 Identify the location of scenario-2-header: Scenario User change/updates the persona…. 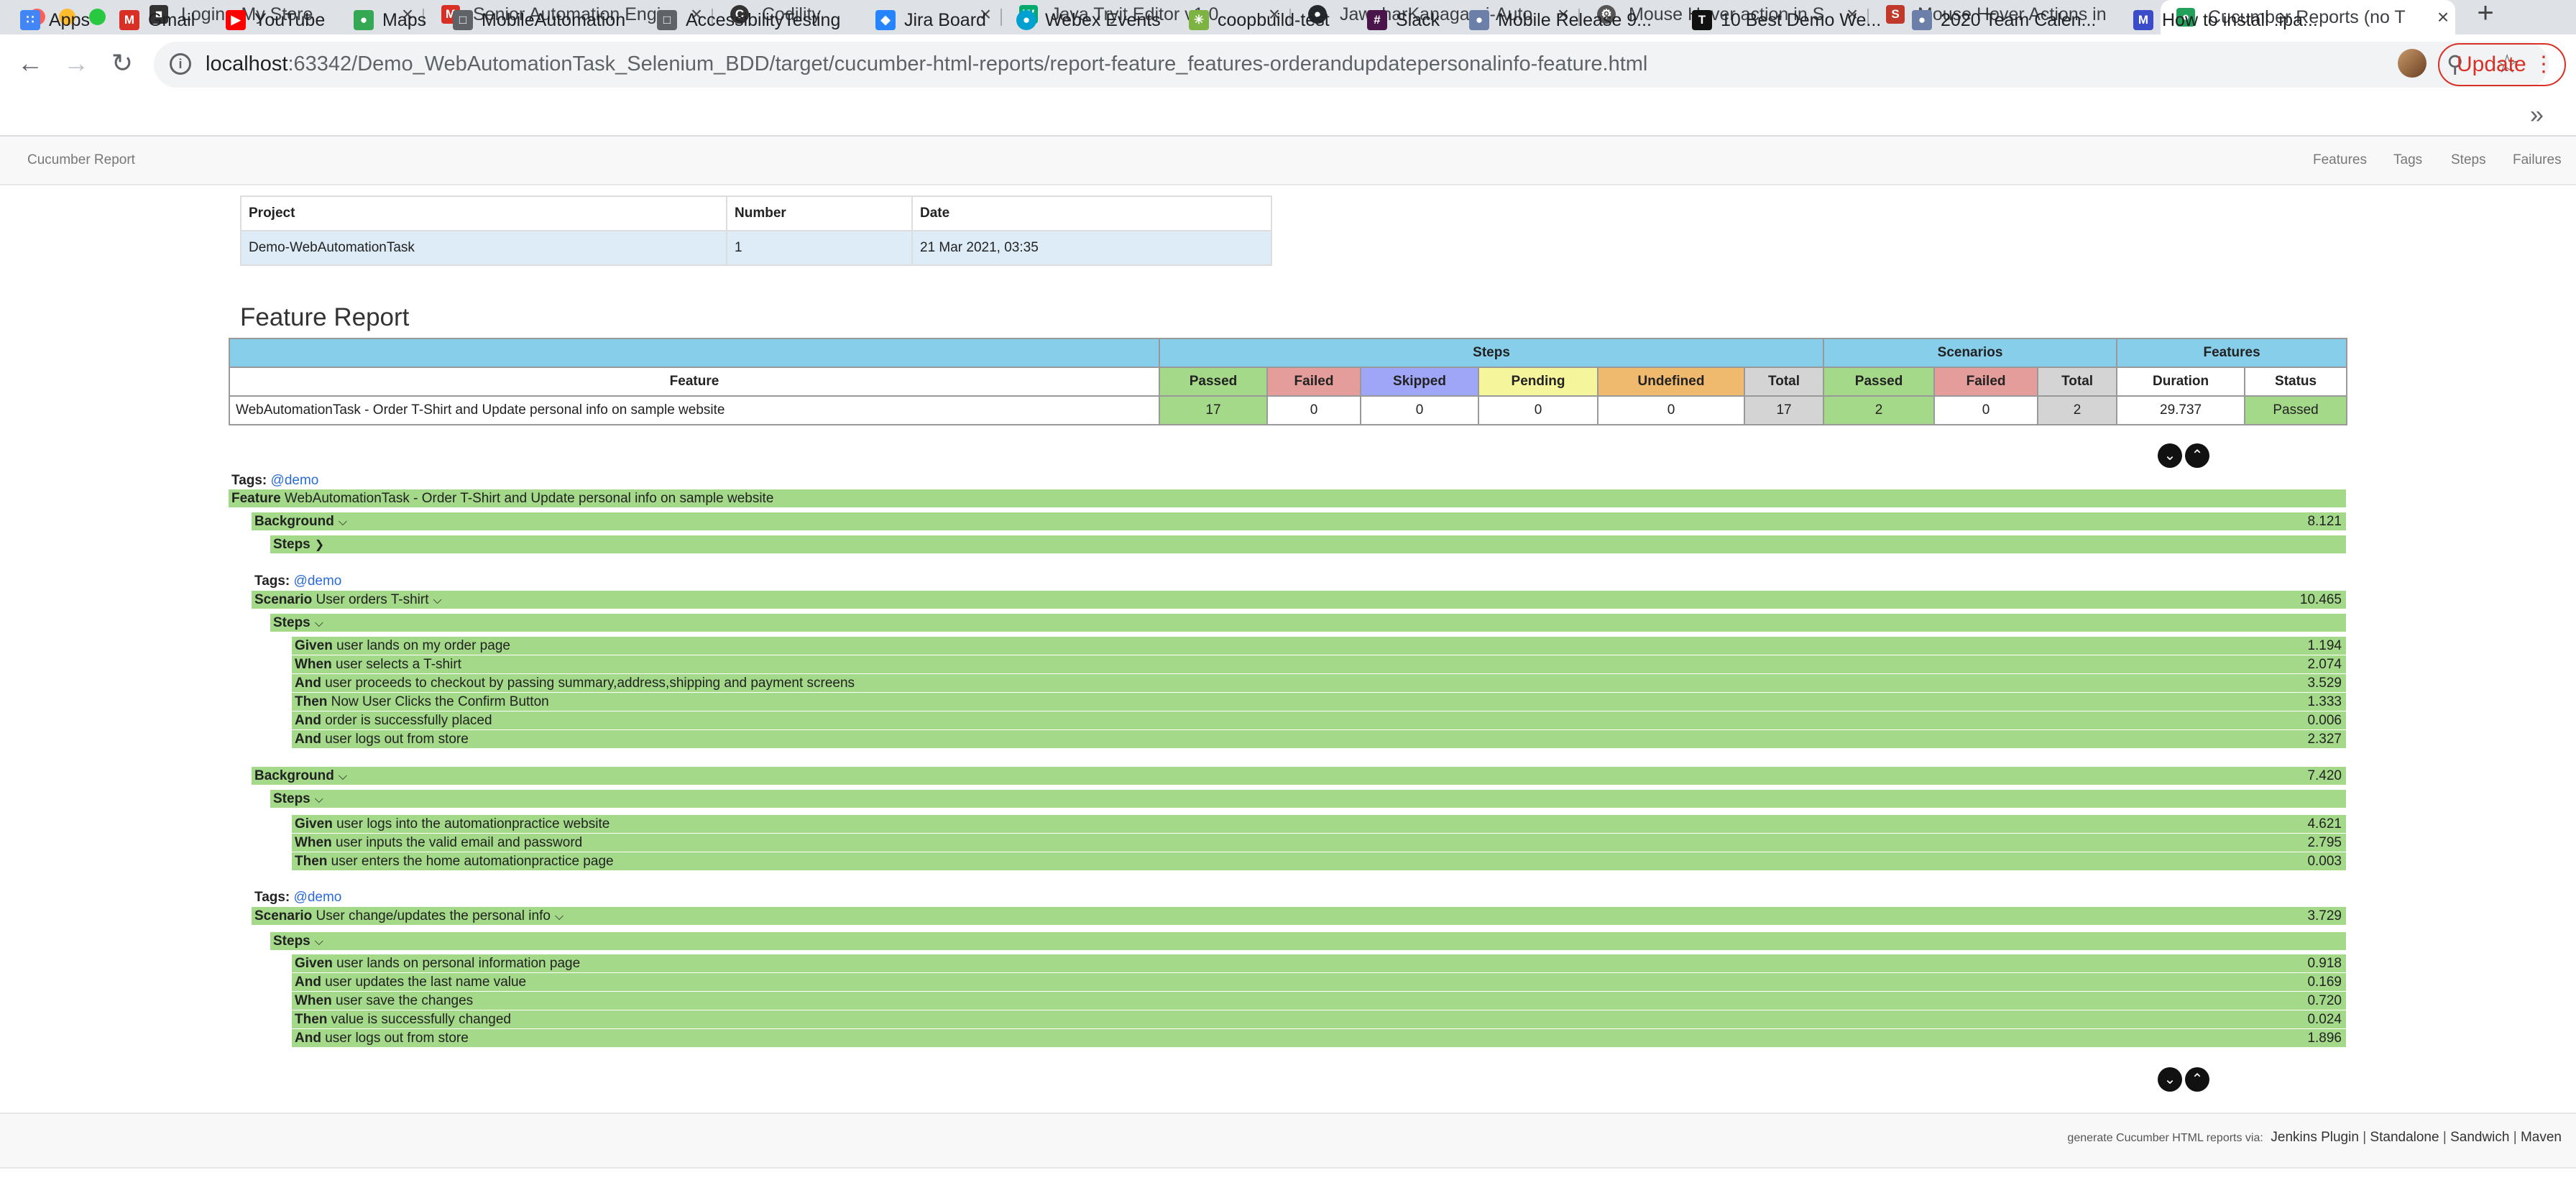
(1299, 916).